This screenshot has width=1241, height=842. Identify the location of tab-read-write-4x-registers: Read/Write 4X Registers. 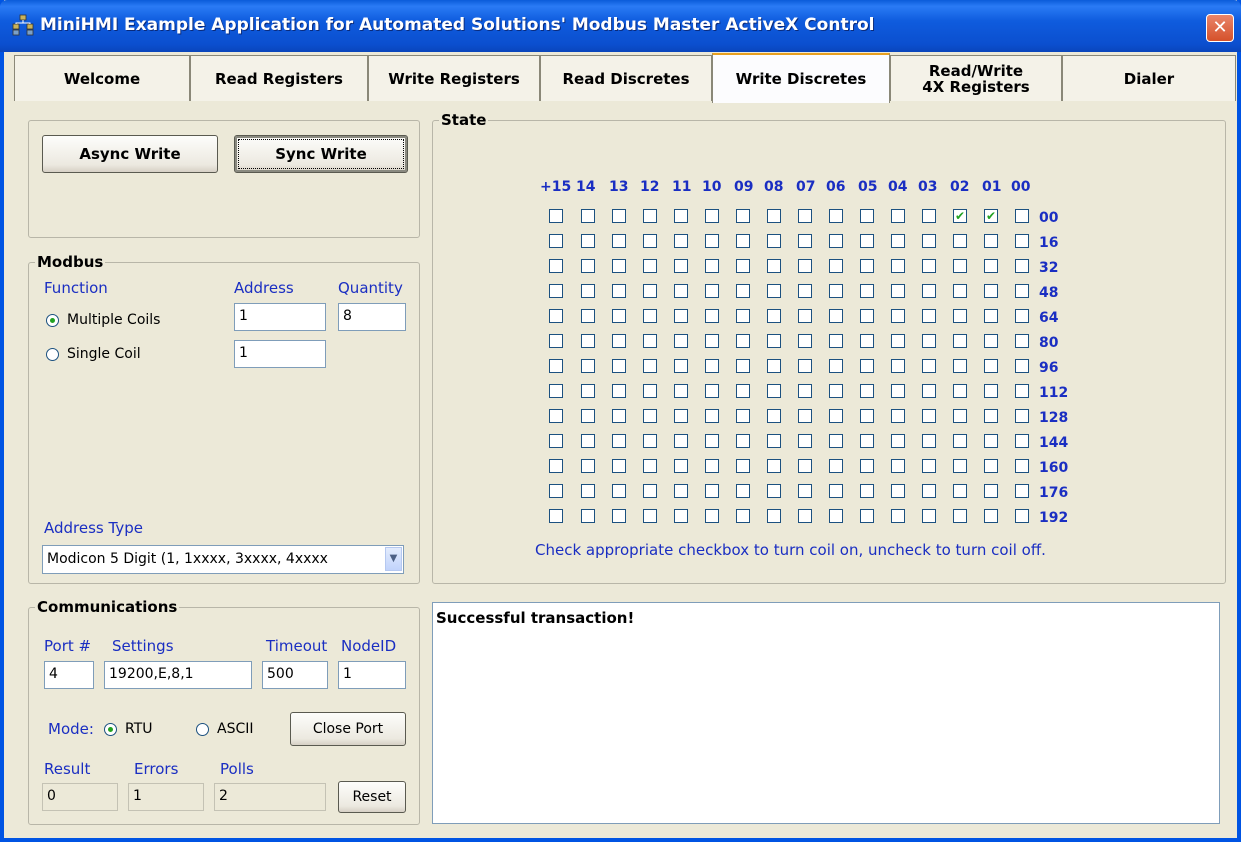
(976, 78).